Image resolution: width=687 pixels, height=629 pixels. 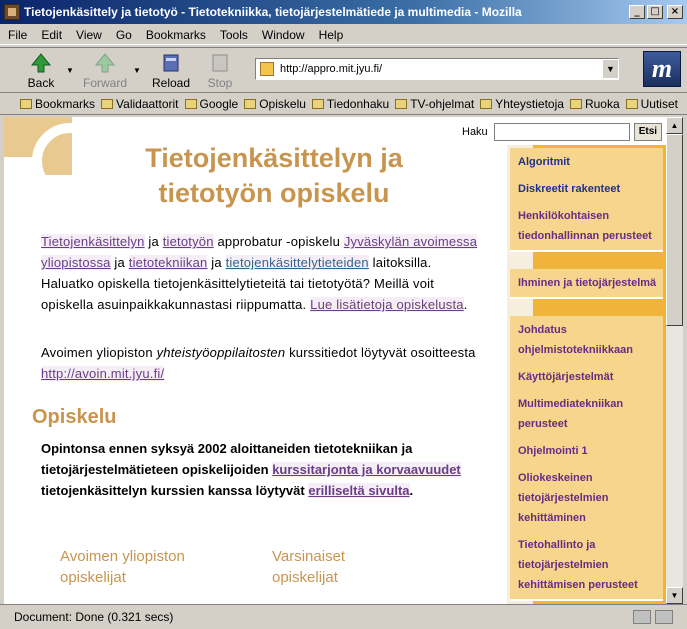 I want to click on sidebar-item-multimedia: Multimediatekniikan perusteet, so click(x=586, y=415).